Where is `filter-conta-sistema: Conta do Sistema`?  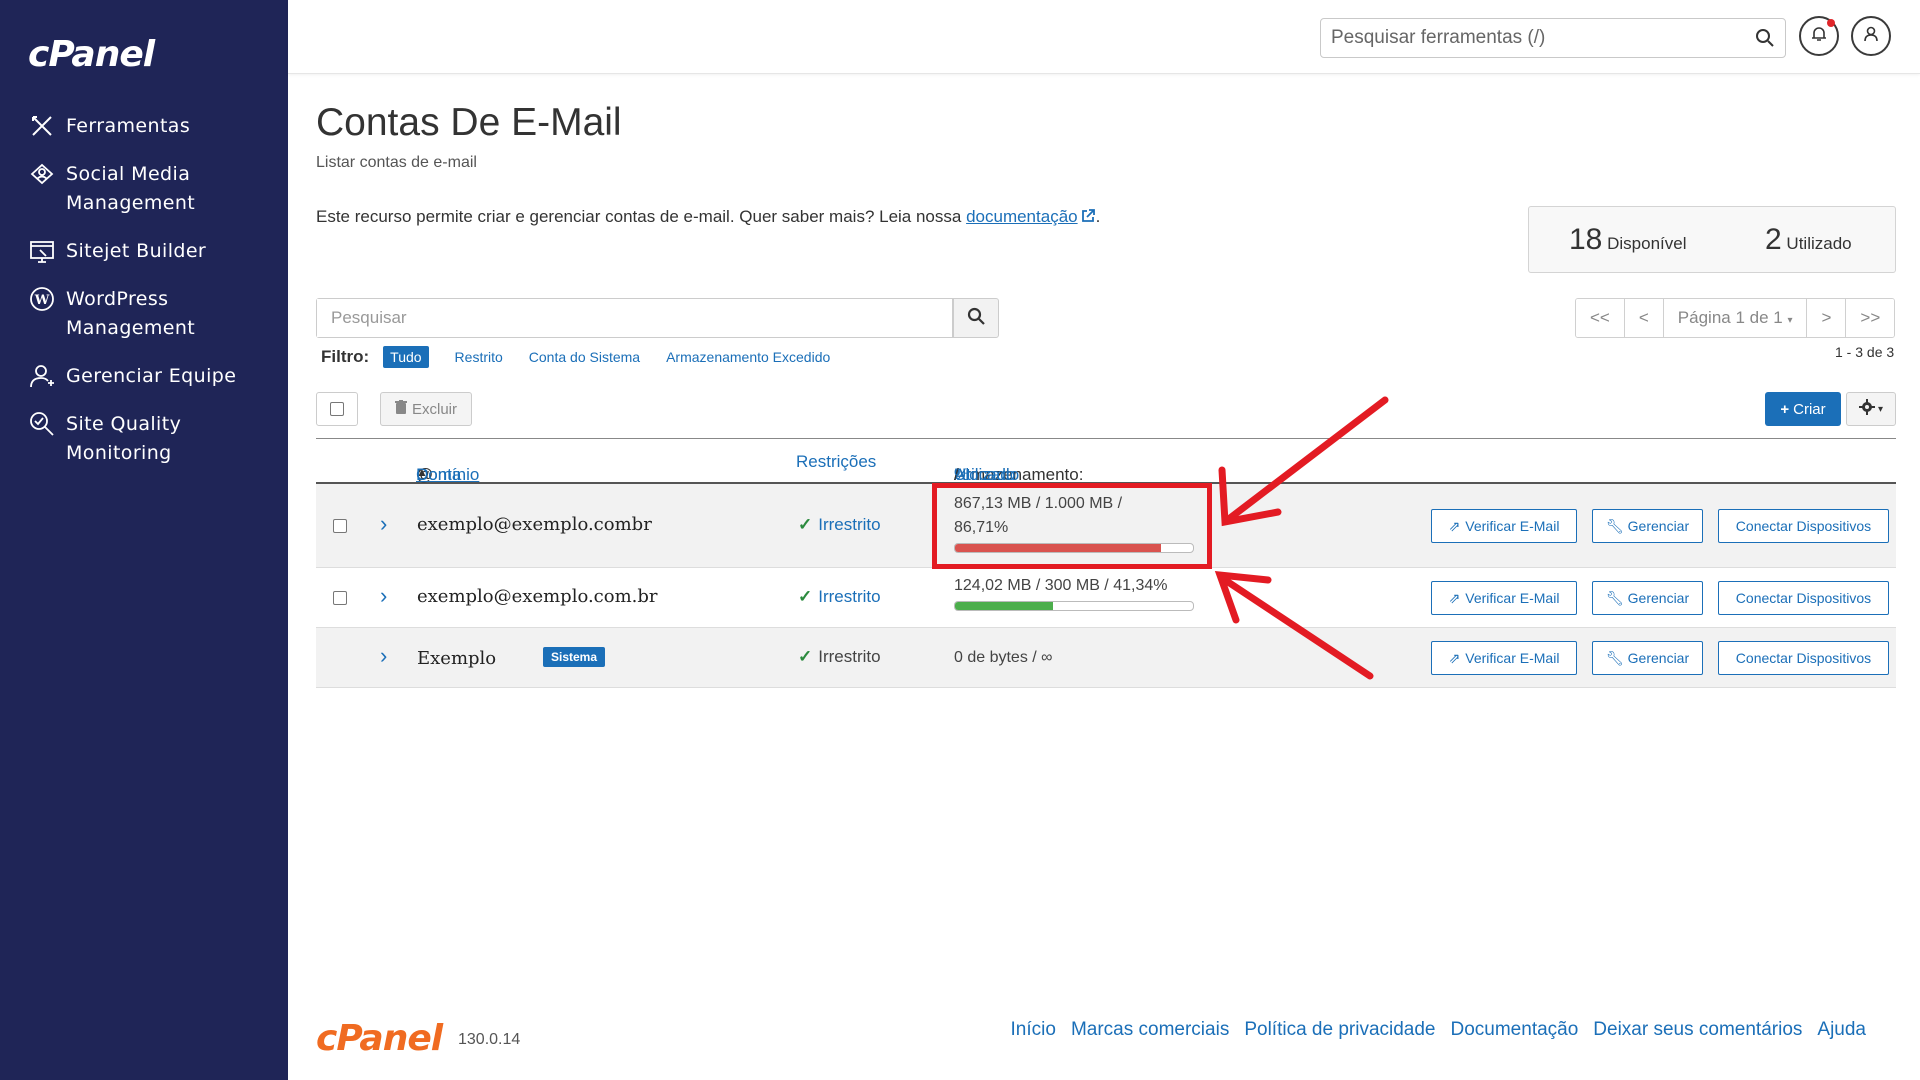
filter-conta-sistema: Conta do Sistema is located at coordinates (584, 357).